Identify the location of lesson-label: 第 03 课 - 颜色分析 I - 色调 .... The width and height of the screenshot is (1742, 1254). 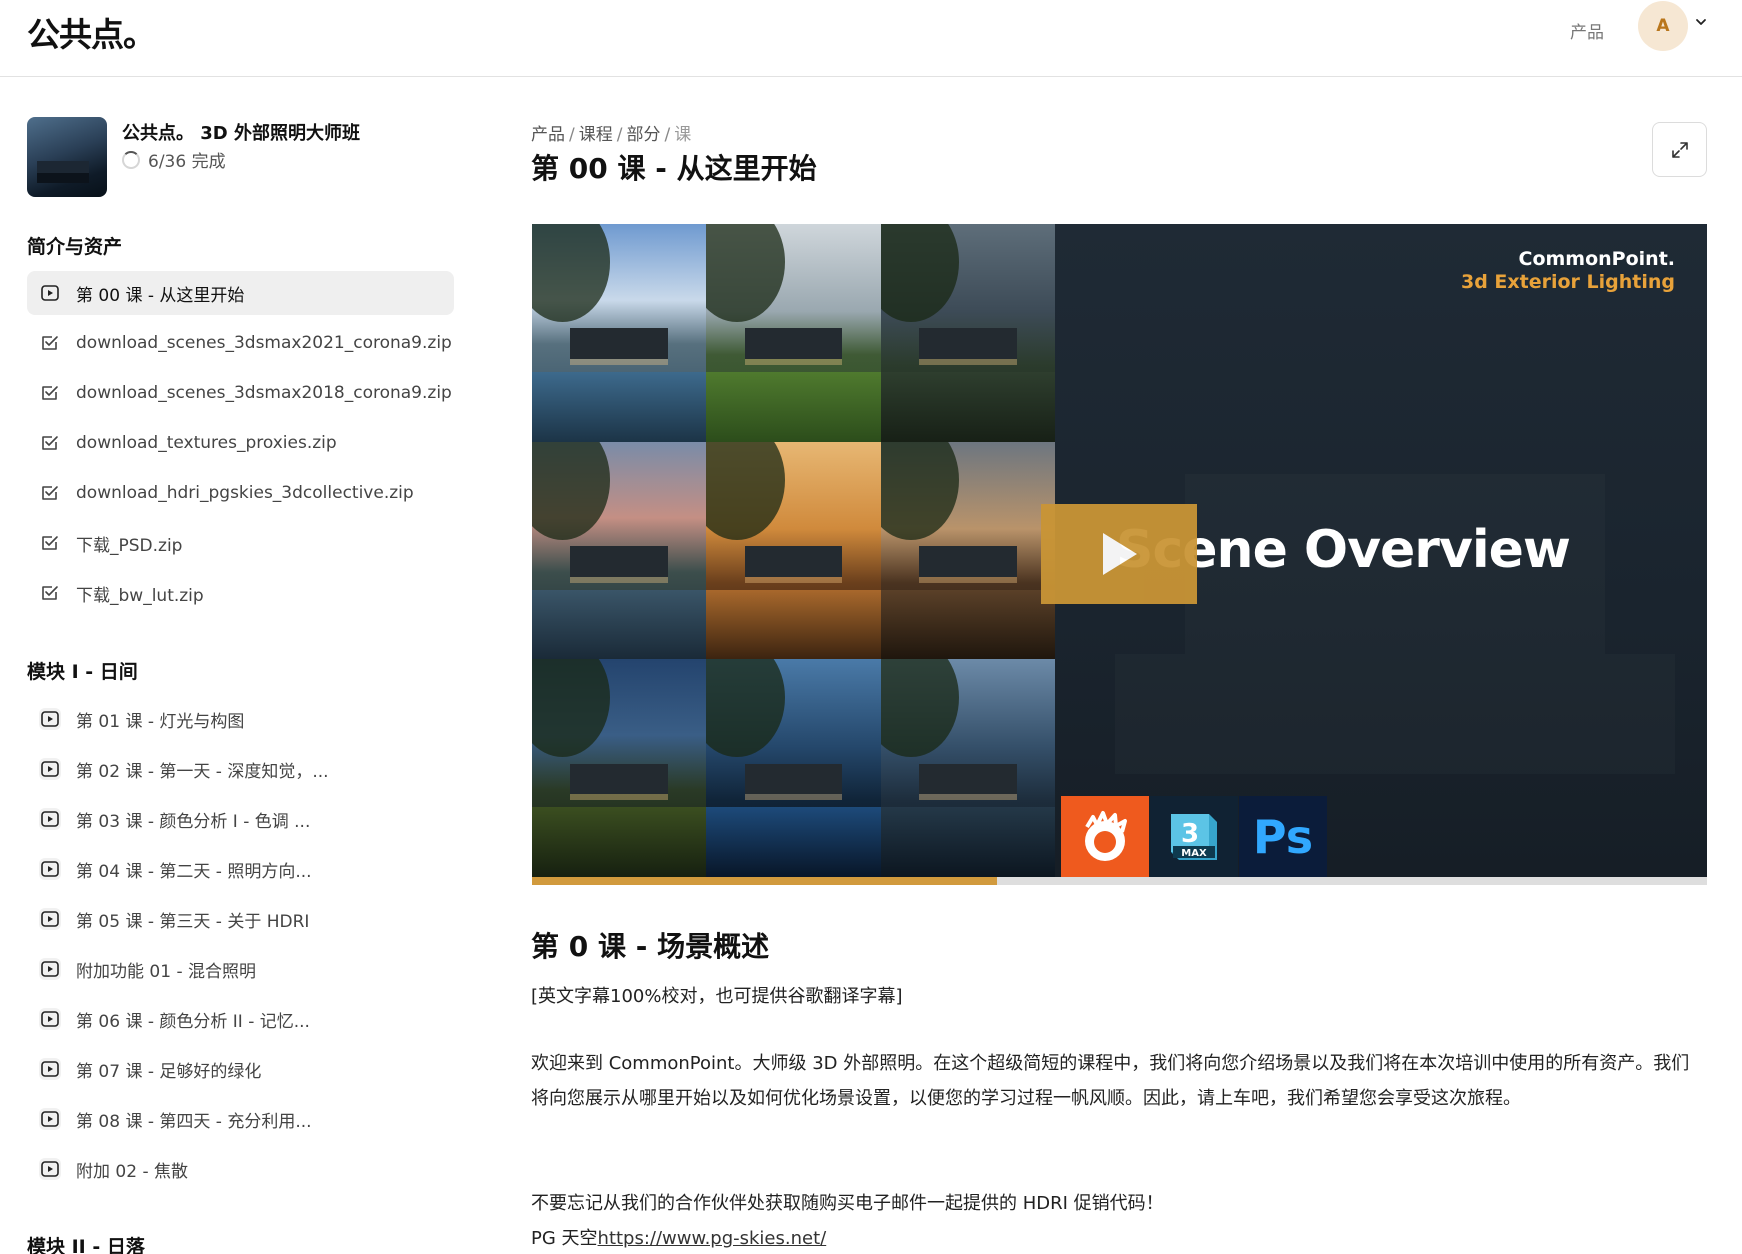
(193, 821).